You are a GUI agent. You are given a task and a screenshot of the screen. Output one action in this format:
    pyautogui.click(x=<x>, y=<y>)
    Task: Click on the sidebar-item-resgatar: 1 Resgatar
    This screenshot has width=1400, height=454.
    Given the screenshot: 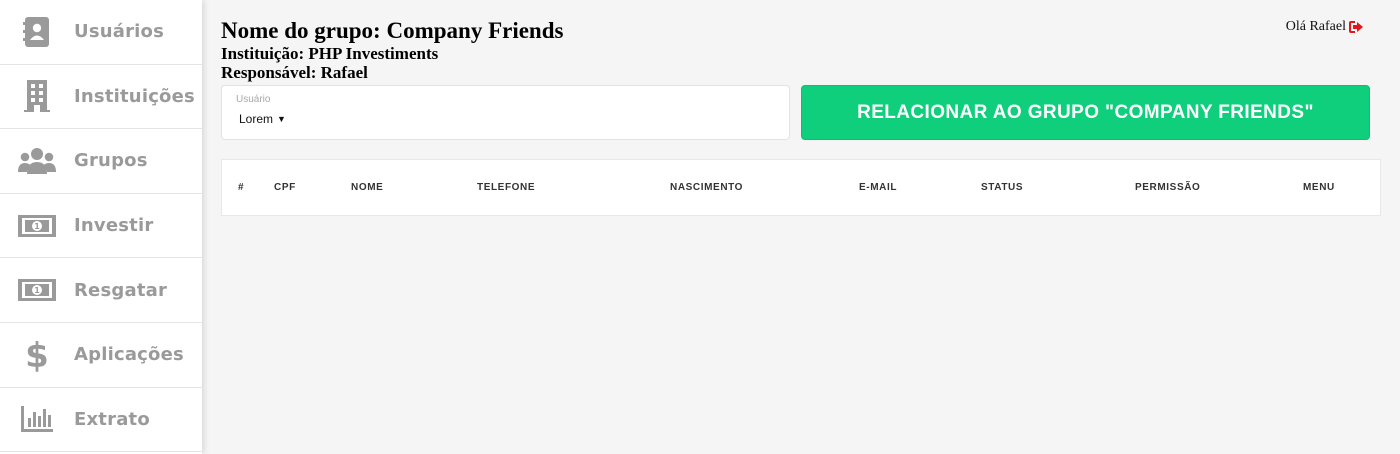 What is the action you would take?
    pyautogui.click(x=101, y=290)
    